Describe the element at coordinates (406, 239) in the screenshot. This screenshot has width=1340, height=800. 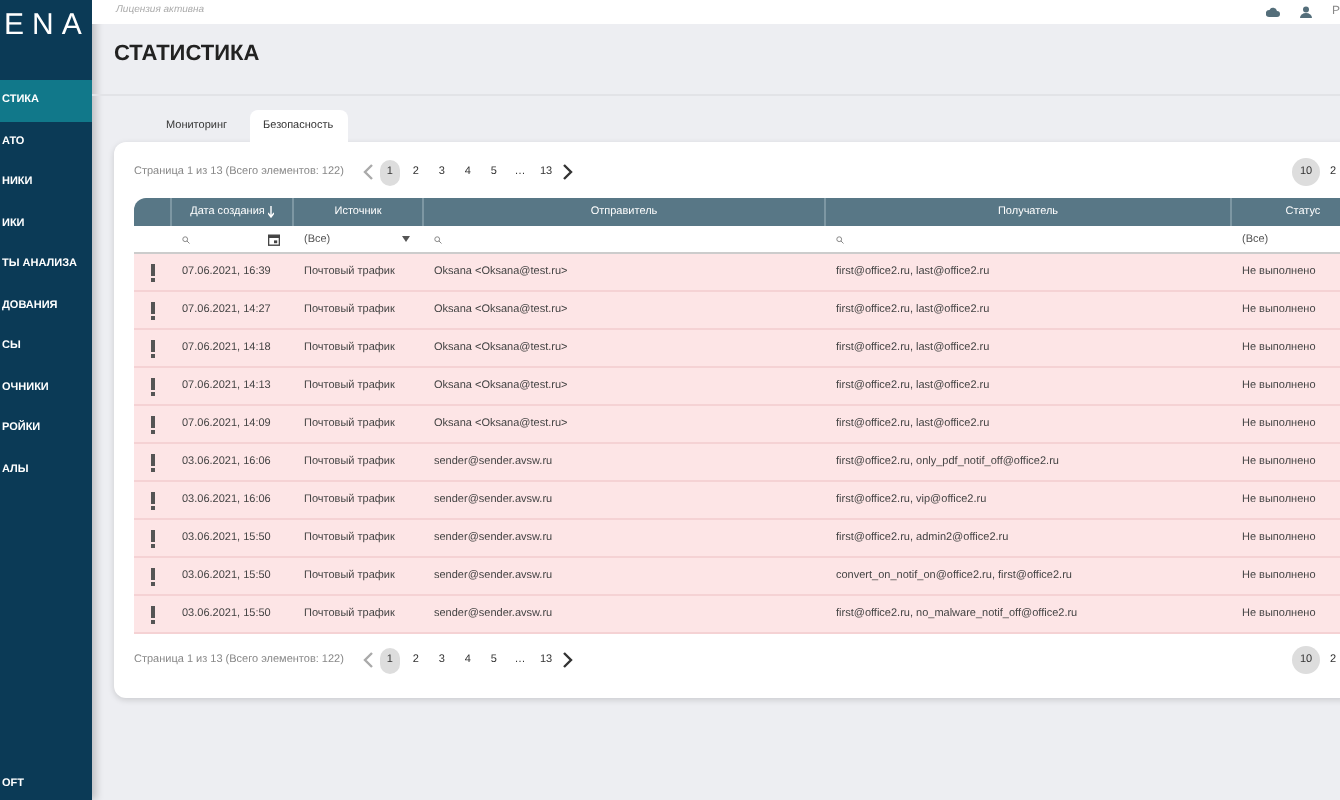
I see `dropdown-caret-icon` at that location.